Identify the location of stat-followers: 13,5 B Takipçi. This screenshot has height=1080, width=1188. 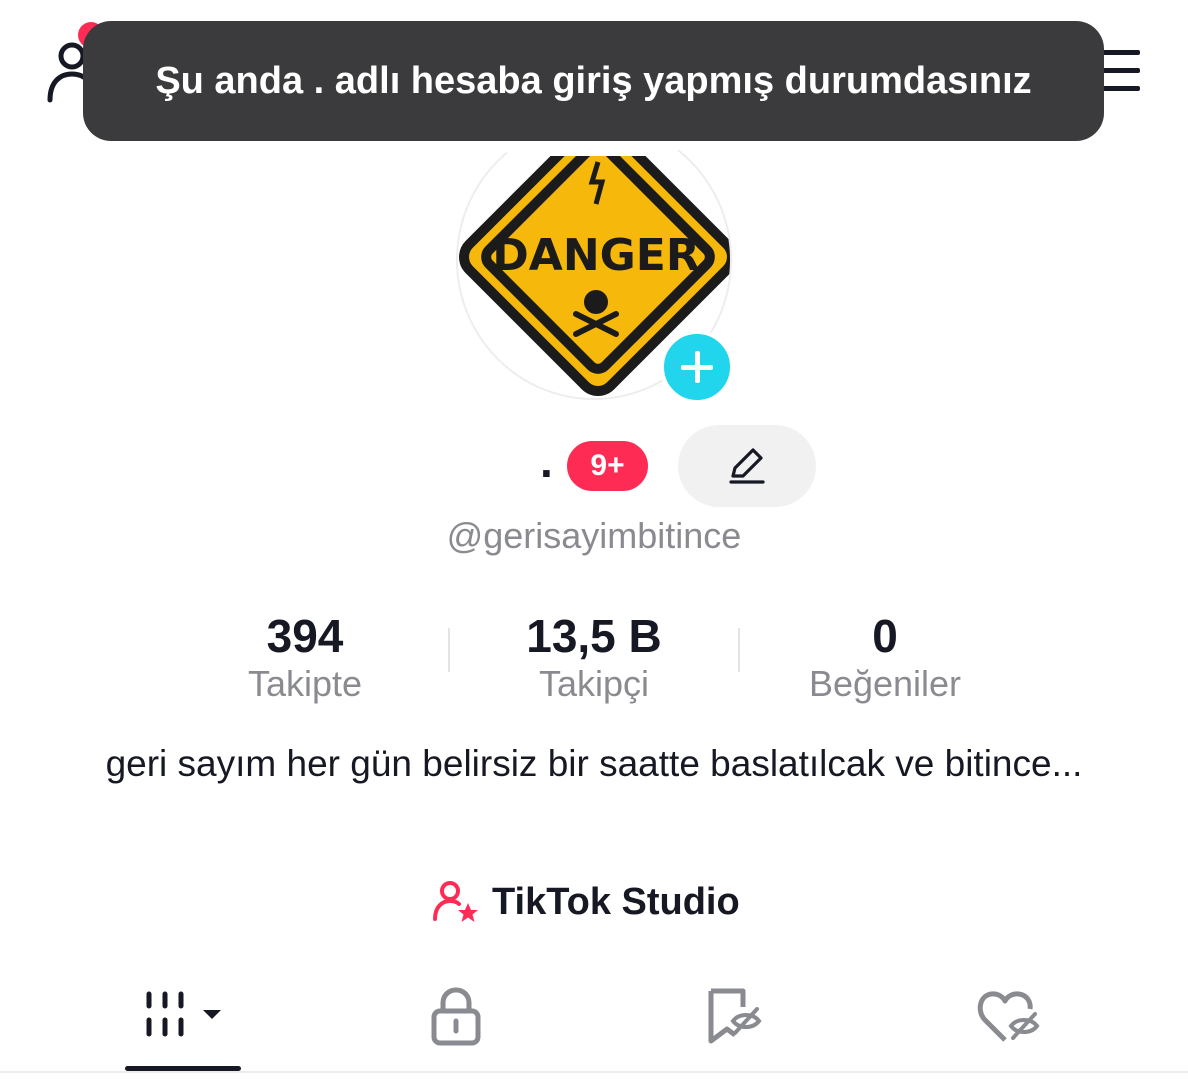
(594, 657).